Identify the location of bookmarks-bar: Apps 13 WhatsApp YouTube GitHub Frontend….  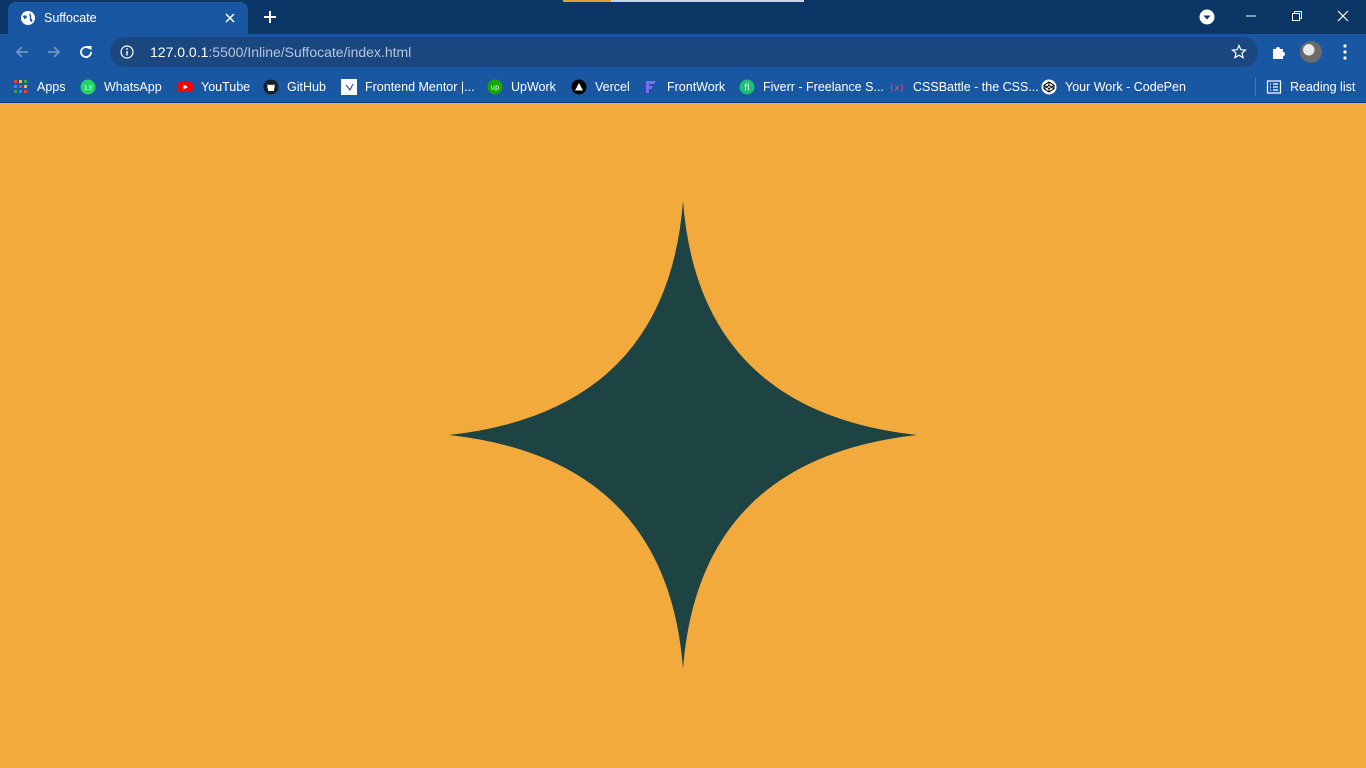
(683, 86).